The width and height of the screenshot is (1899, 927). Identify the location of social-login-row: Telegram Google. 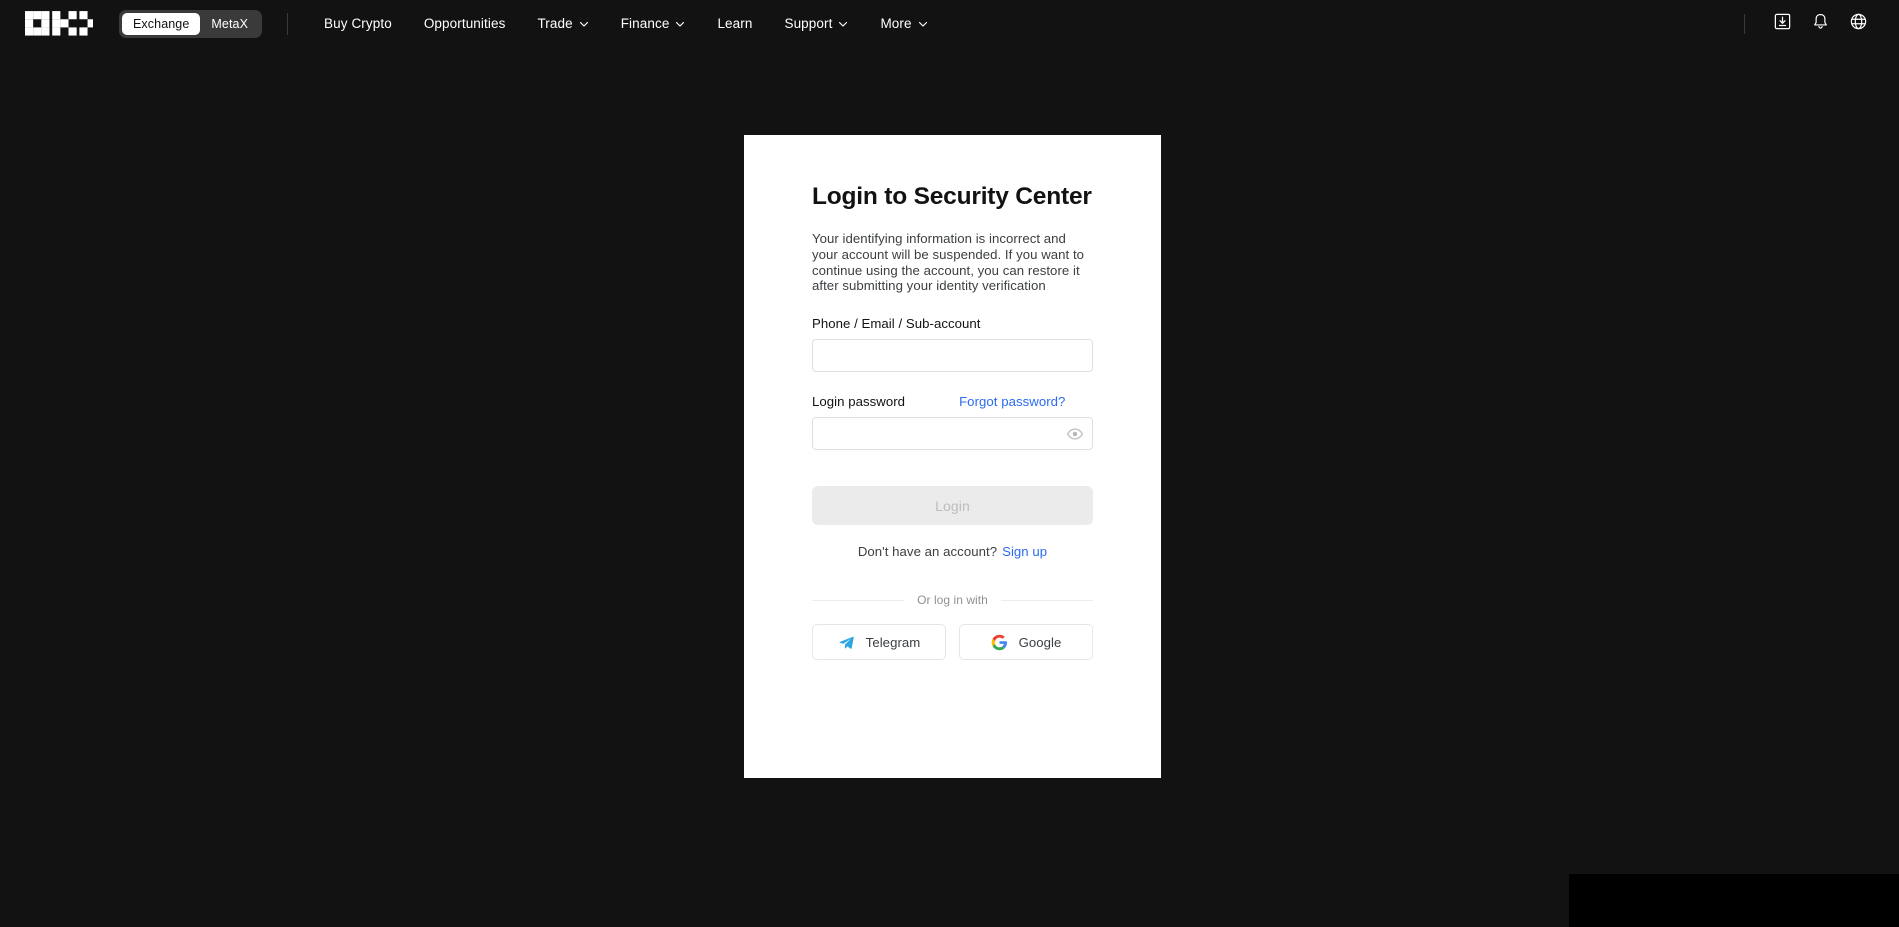
(952, 642).